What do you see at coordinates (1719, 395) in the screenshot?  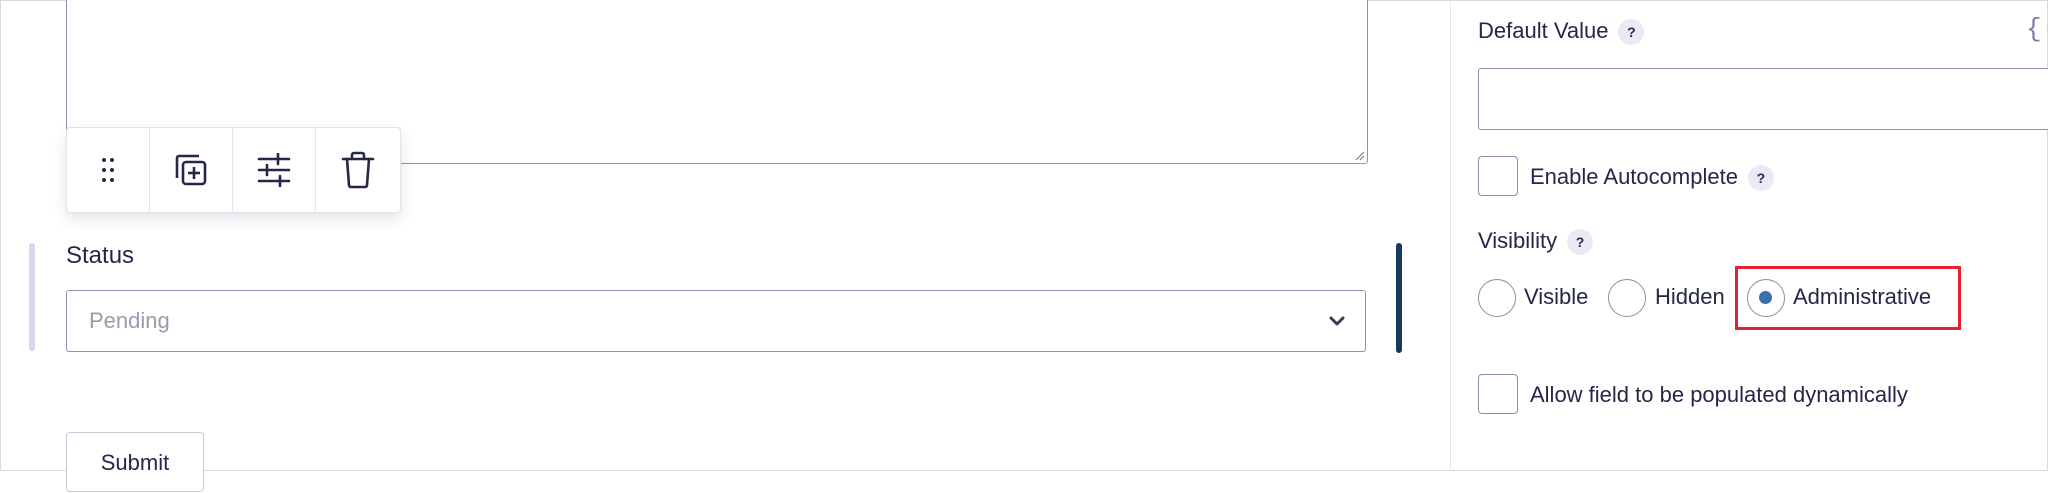 I see `dynamic-population-label: Allow field to be populated dynamically` at bounding box center [1719, 395].